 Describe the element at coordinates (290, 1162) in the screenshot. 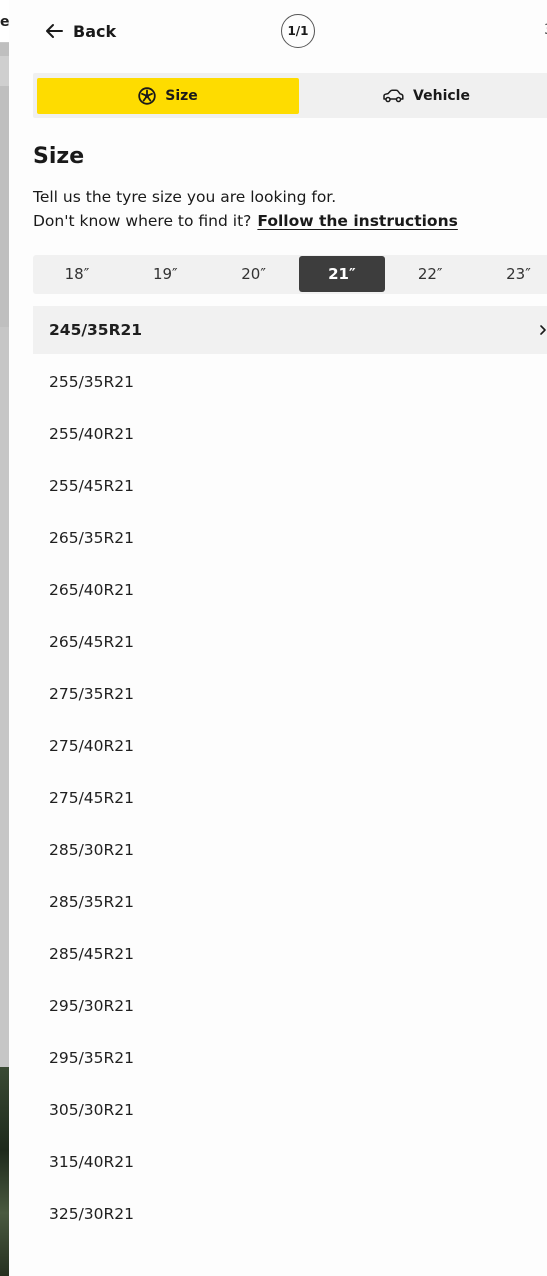

I see `tyre-size-row: 315/40R21` at that location.